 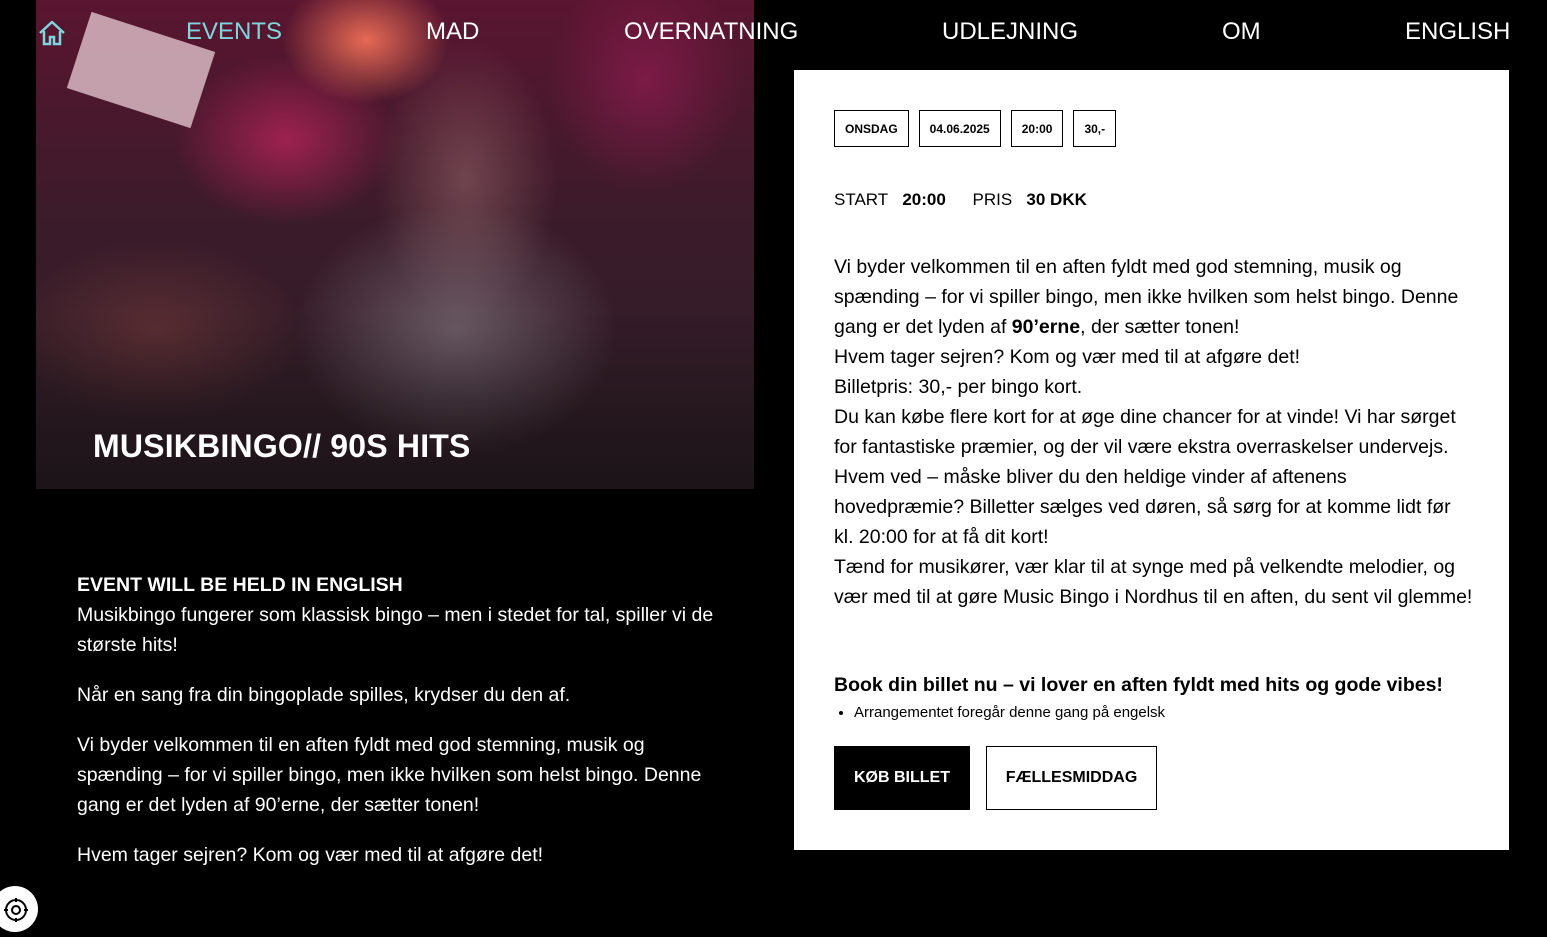 What do you see at coordinates (960, 200) in the screenshot?
I see `event-meta: START 20:00 PRIS 30 DKK` at bounding box center [960, 200].